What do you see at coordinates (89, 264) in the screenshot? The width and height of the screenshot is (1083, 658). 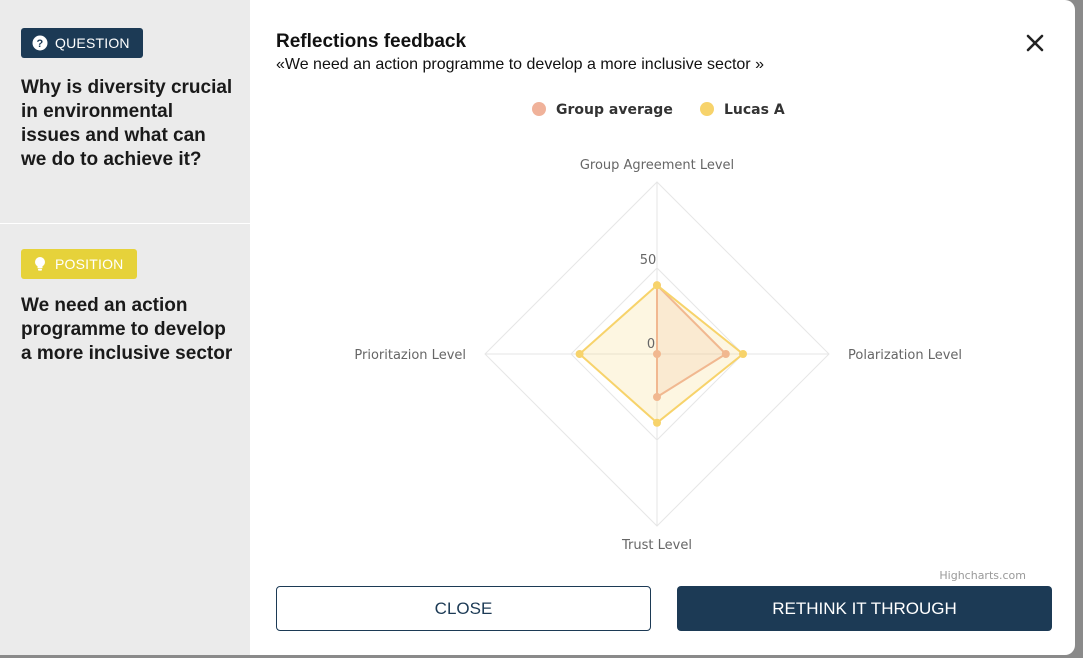 I see `position-badge-label: POSITION` at bounding box center [89, 264].